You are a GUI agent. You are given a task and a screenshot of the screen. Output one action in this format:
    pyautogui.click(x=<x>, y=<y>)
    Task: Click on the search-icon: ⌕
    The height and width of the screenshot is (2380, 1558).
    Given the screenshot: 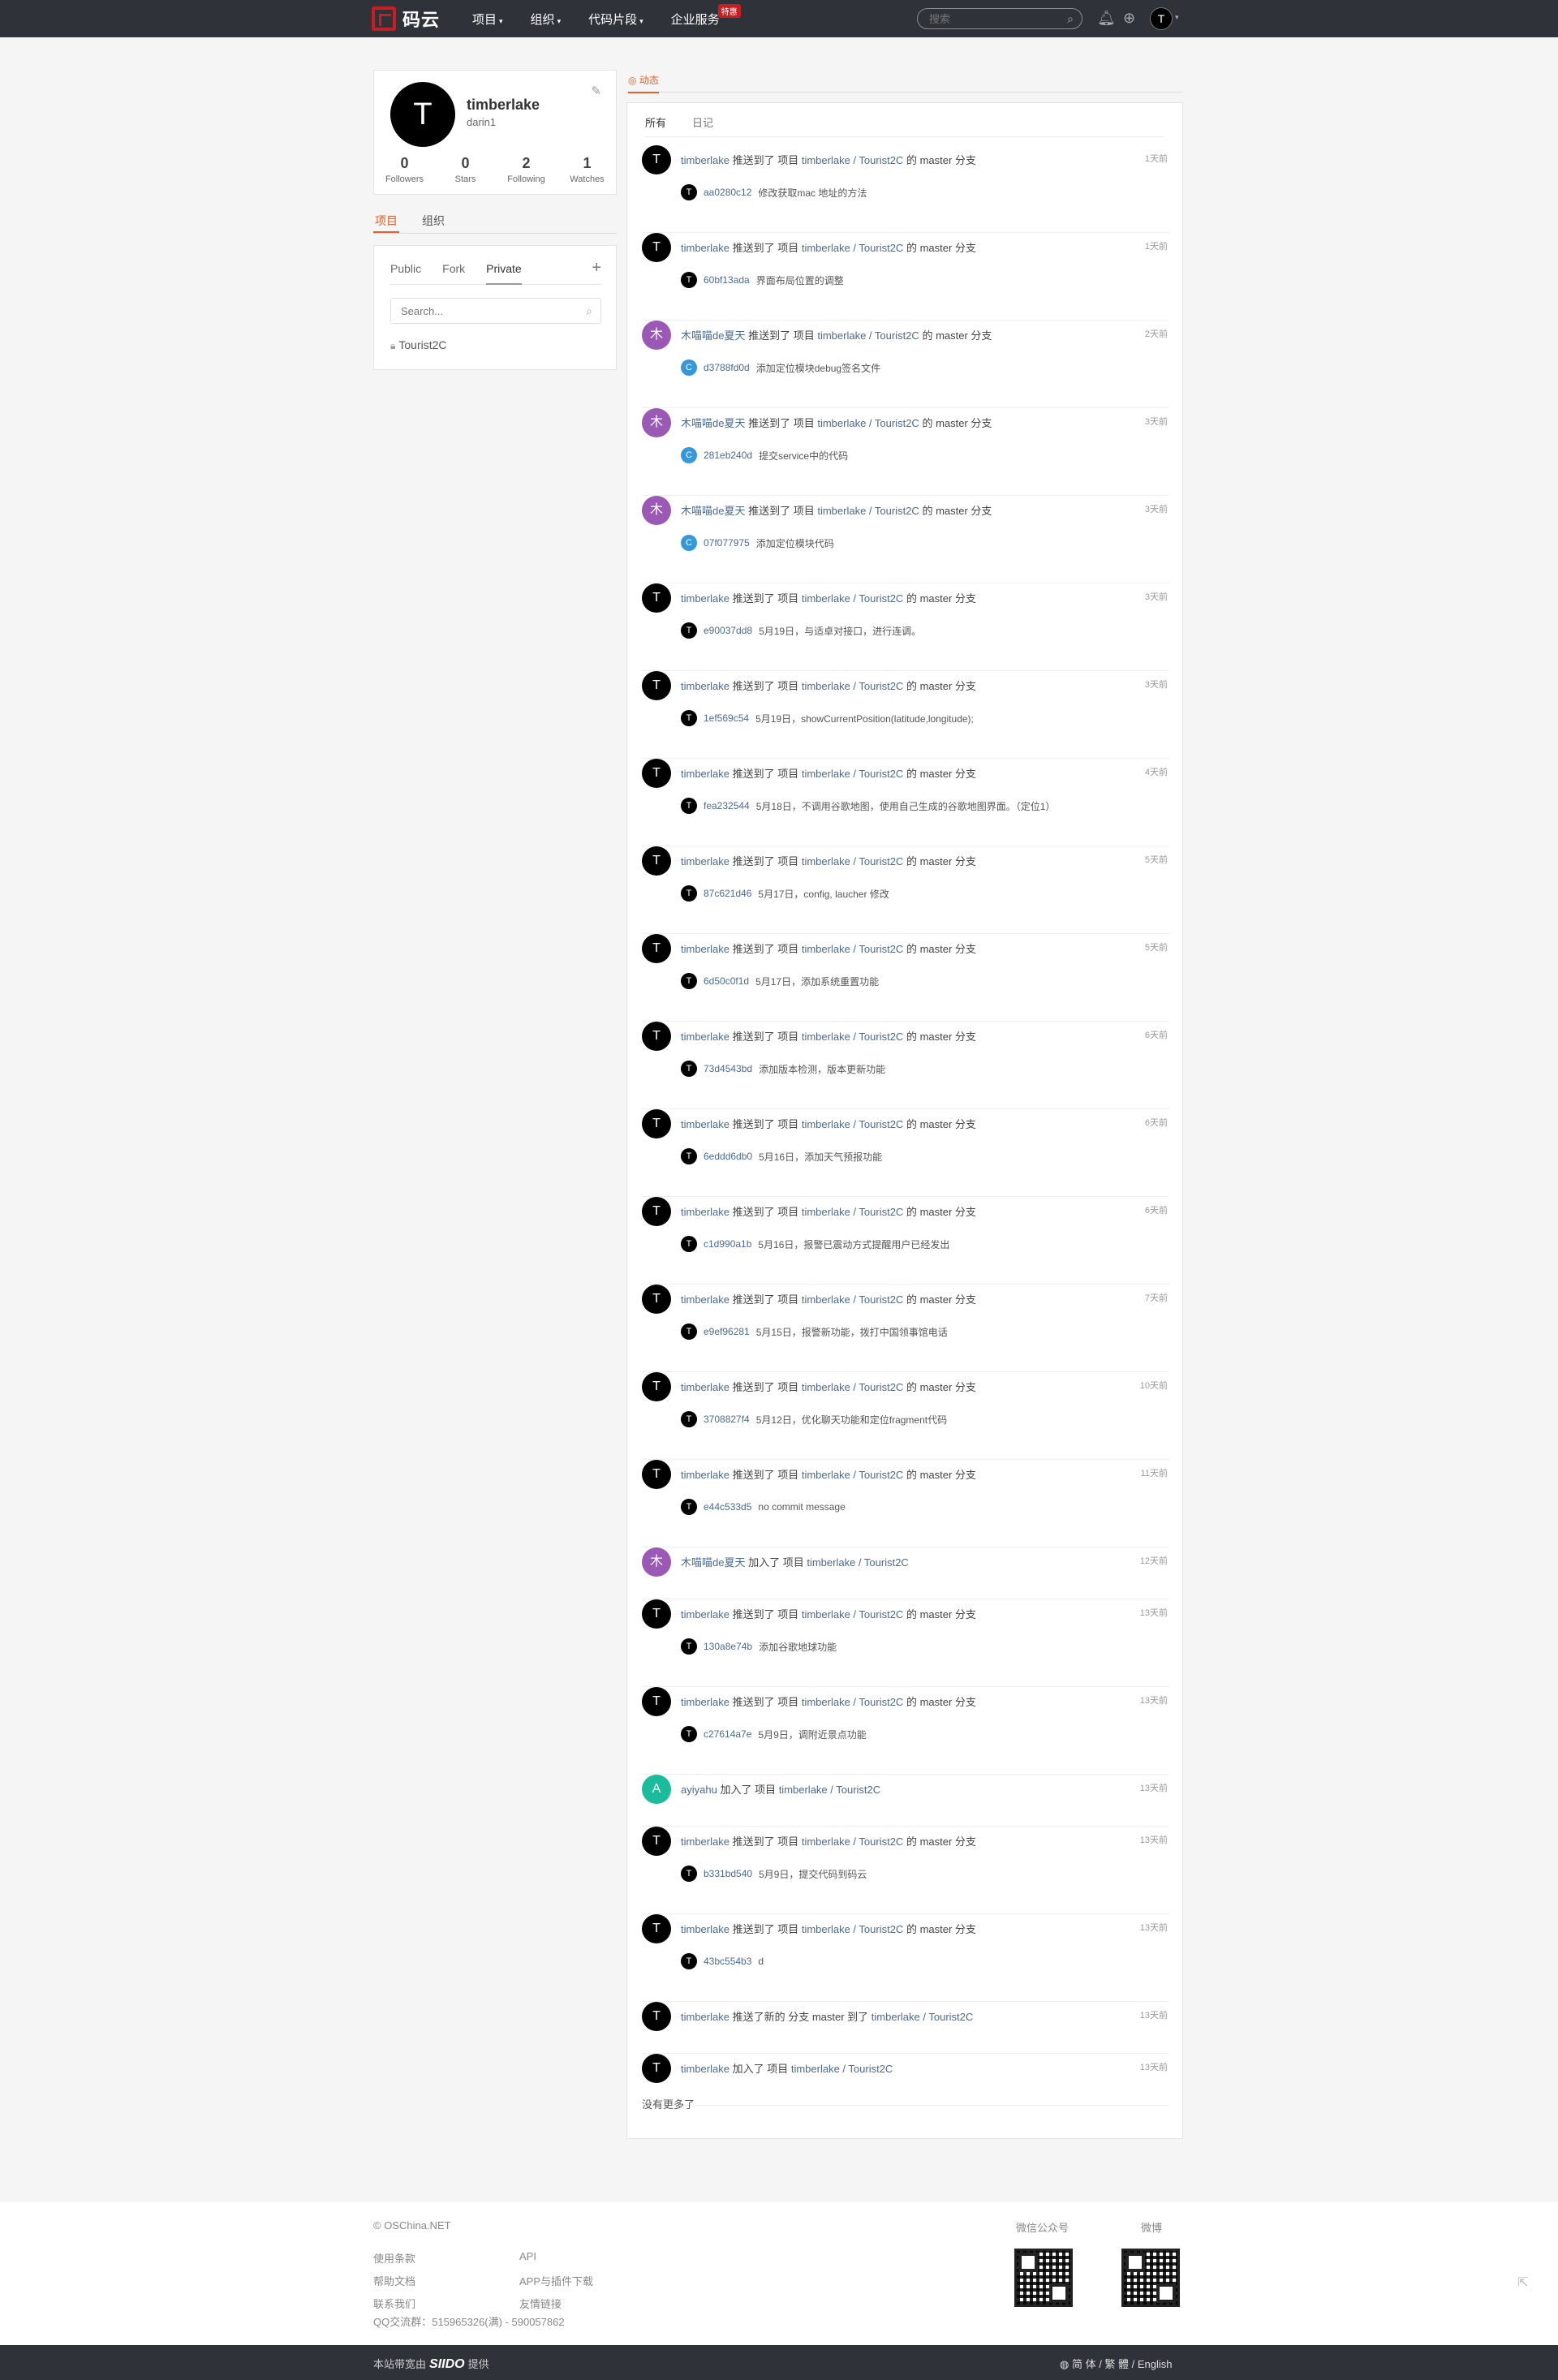 What is the action you would take?
    pyautogui.click(x=1070, y=19)
    